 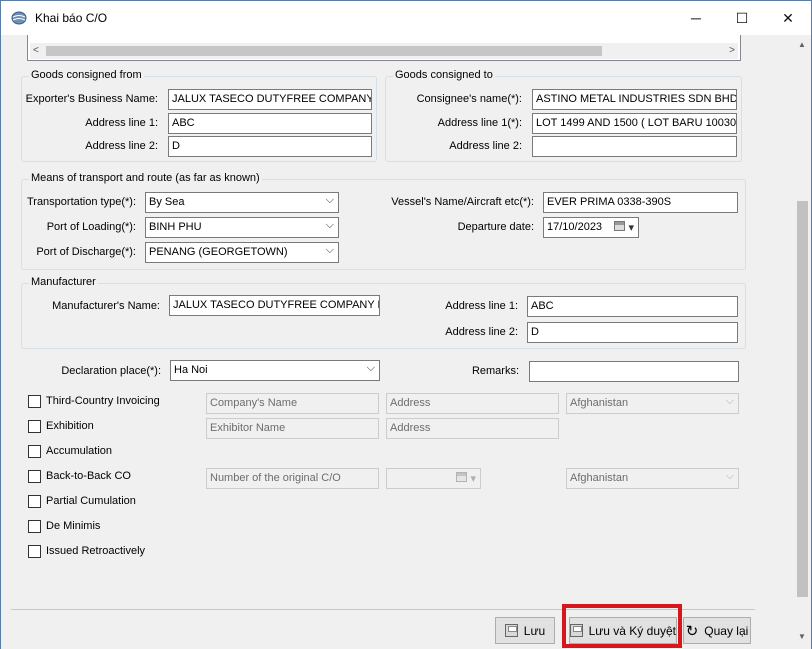 What do you see at coordinates (81, 202) in the screenshot?
I see `transport-type-label: Transportation type(*):` at bounding box center [81, 202].